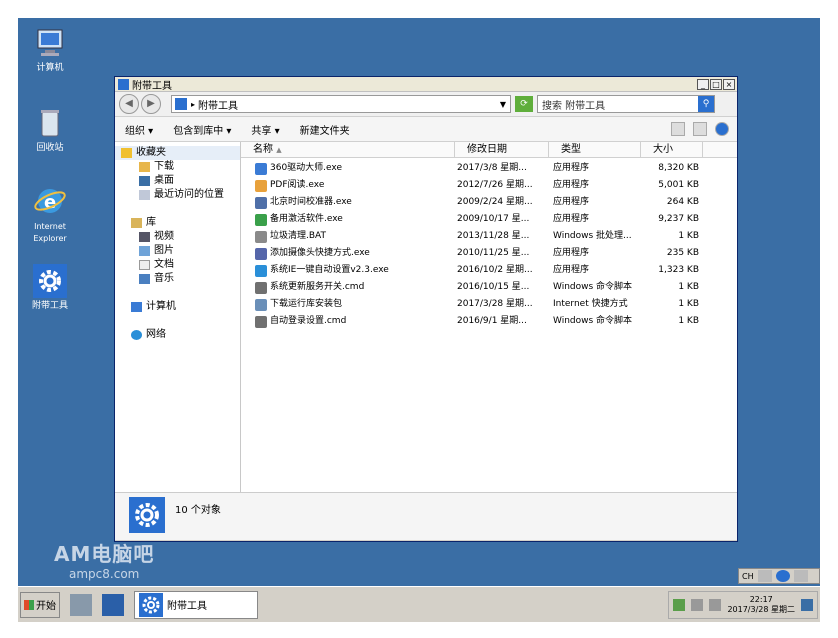 The image size is (838, 638). I want to click on chevron-down-icon: ▼, so click(503, 104).